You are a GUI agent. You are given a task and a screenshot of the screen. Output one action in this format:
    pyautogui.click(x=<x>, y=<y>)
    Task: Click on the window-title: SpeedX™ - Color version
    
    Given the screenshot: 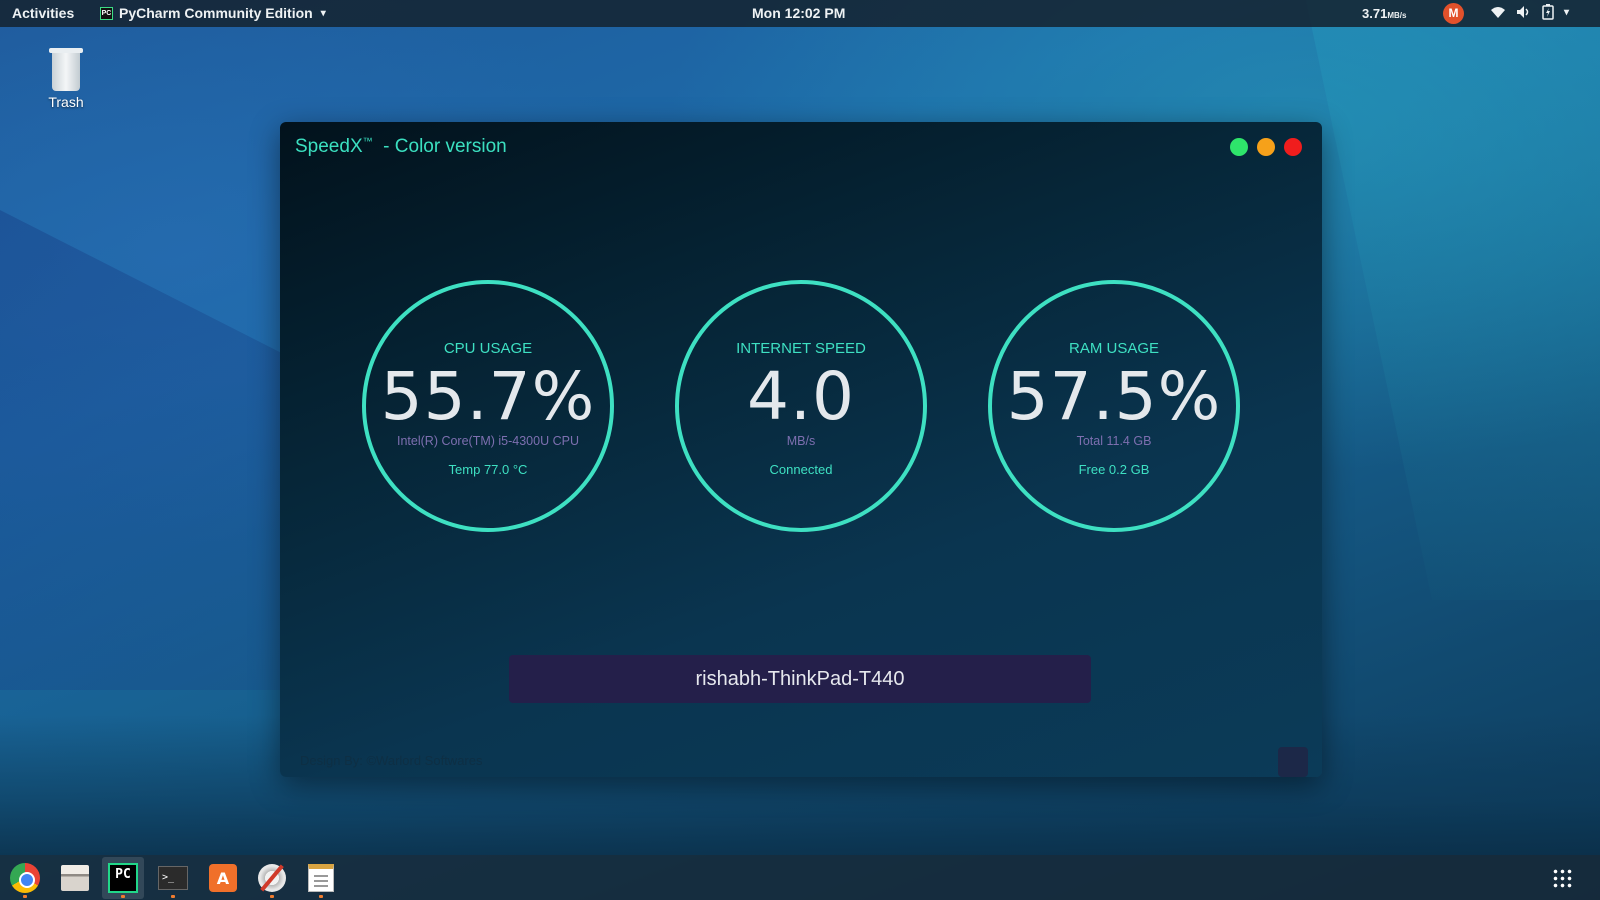 What is the action you would take?
    pyautogui.click(x=401, y=147)
    